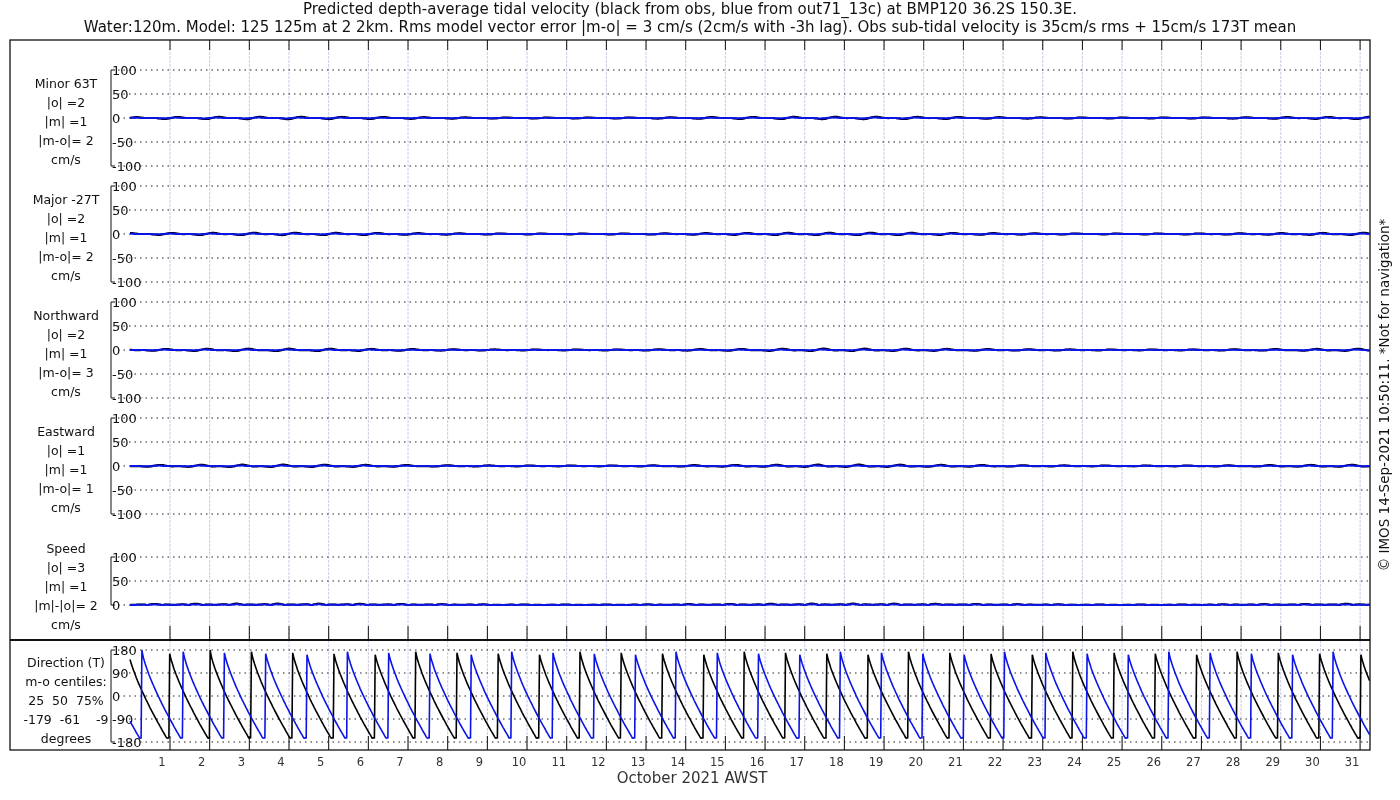 The width and height of the screenshot is (1400, 800). Describe the element at coordinates (66, 586) in the screenshot. I see `panel-label: Speed |o| =3 |m| =1 |m|-|o|= 2 cm/s` at that location.